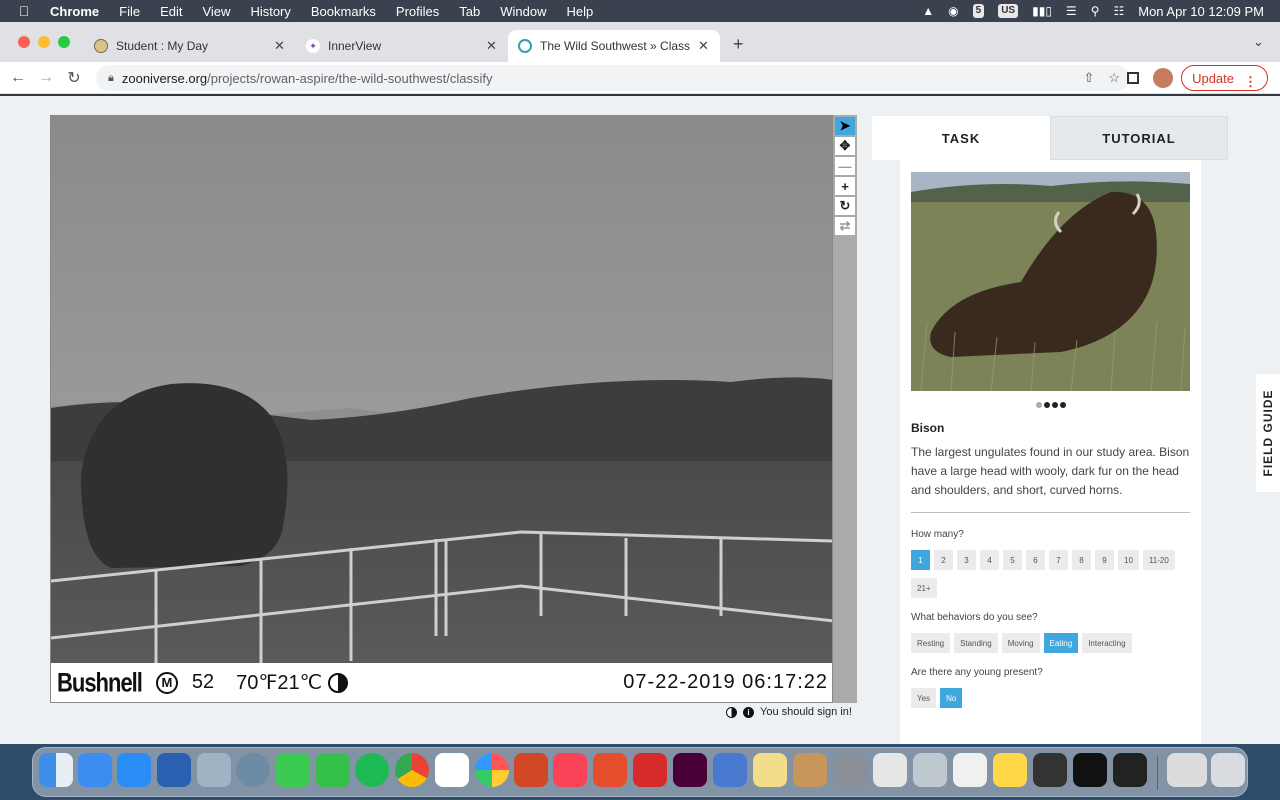  What do you see at coordinates (333, 770) in the screenshot?
I see `facetime-icon` at bounding box center [333, 770].